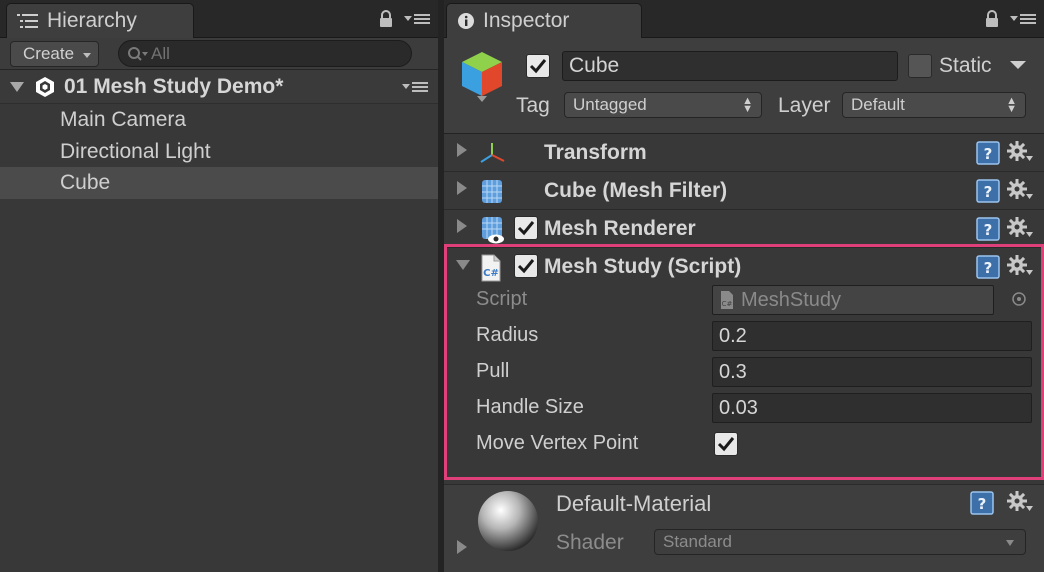 Image resolution: width=1044 pixels, height=572 pixels. What do you see at coordinates (219, 19) in the screenshot?
I see `hierarchy-tabbar: Hierarchy` at bounding box center [219, 19].